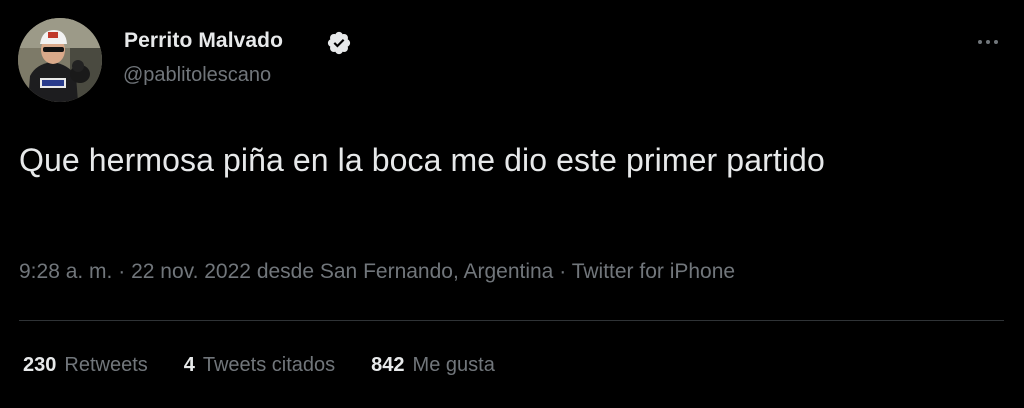  Describe the element at coordinates (65, 271) in the screenshot. I see `tweet-time: 9:28 a. m.` at that location.